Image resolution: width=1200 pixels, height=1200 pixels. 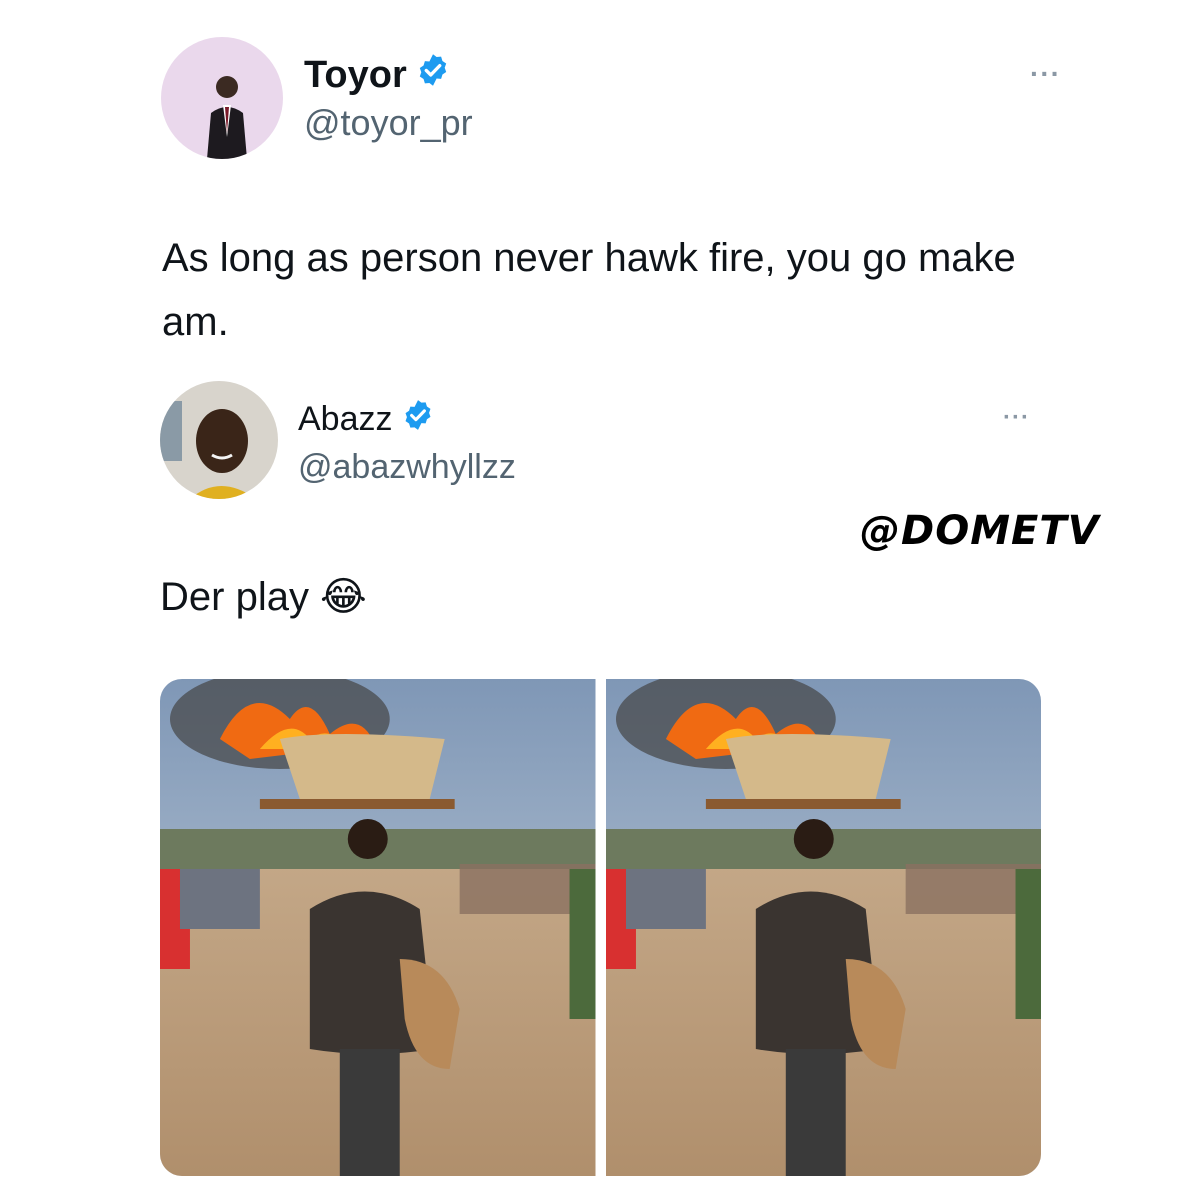 What do you see at coordinates (407, 467) in the screenshot?
I see `abazz-handle: @abazwhyllzz` at bounding box center [407, 467].